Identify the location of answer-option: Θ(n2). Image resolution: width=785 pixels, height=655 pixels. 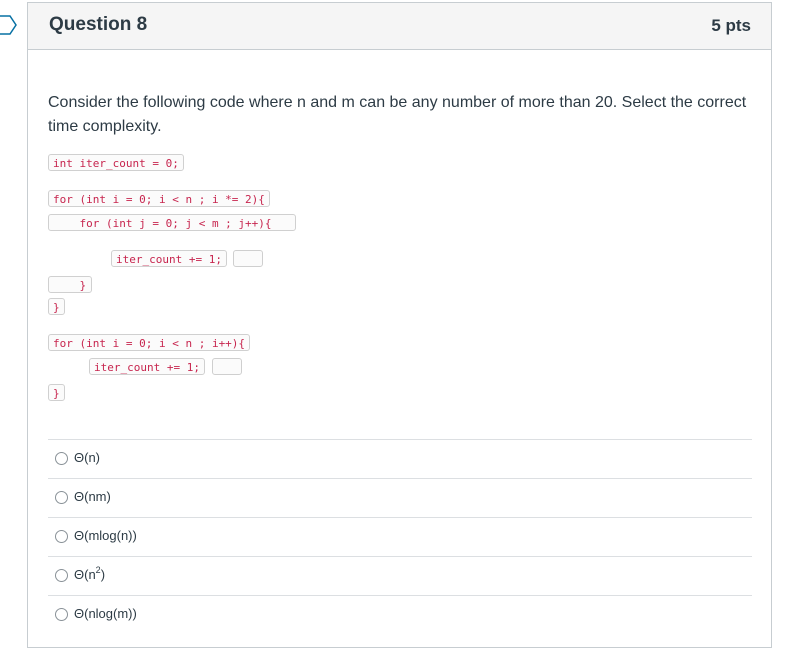
(400, 575).